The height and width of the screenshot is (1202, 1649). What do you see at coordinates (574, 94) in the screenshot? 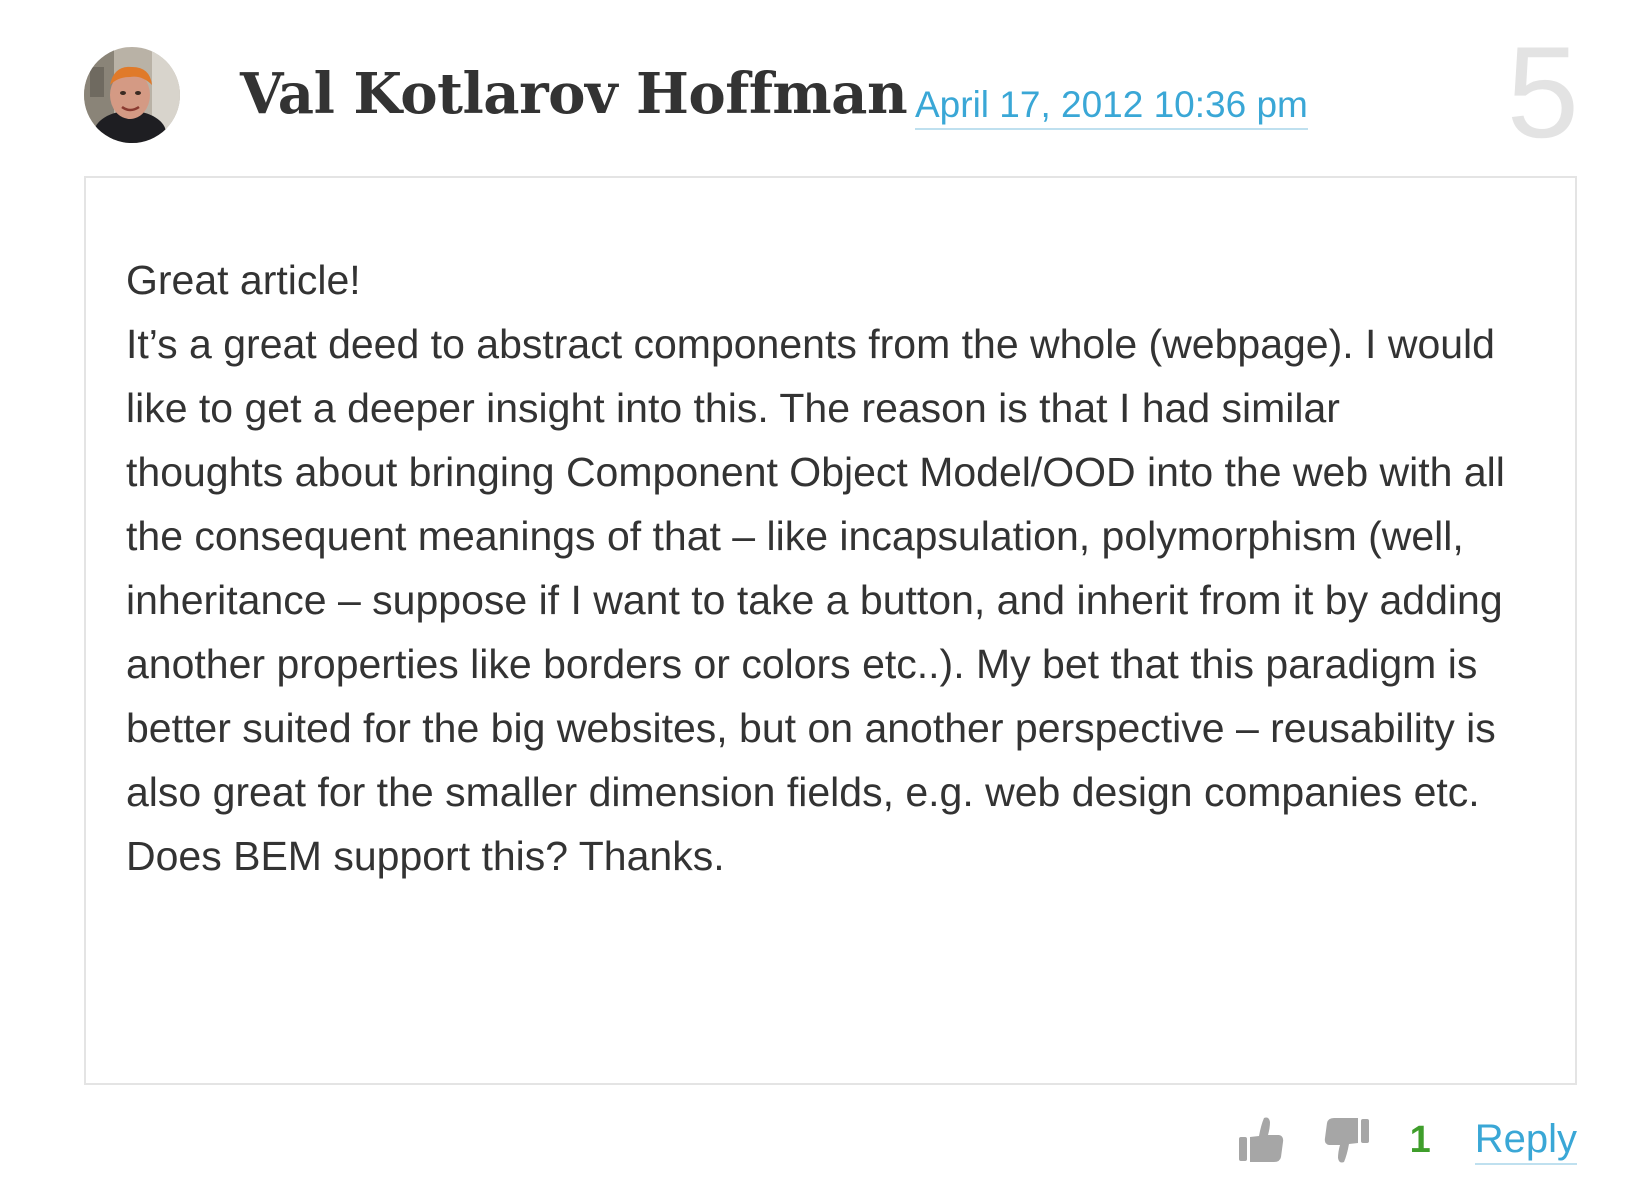
I see `comment-author: Val Kotlarov Hoffman` at bounding box center [574, 94].